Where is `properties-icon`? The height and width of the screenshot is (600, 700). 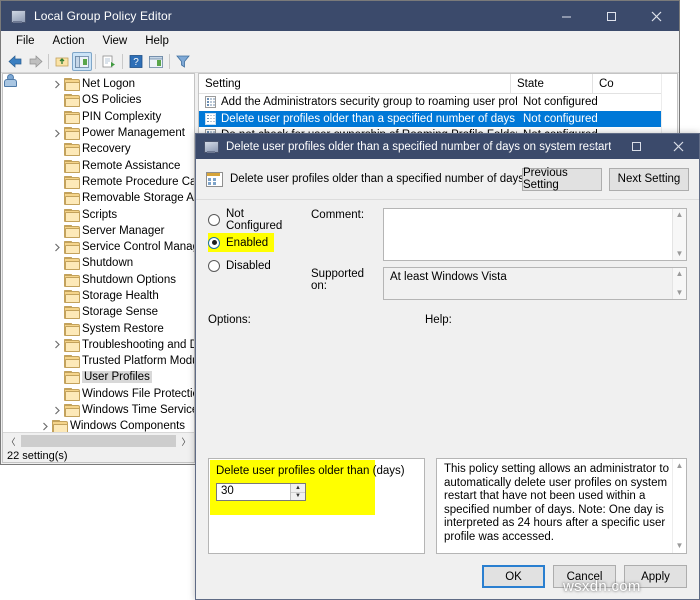 properties-icon is located at coordinates (156, 61).